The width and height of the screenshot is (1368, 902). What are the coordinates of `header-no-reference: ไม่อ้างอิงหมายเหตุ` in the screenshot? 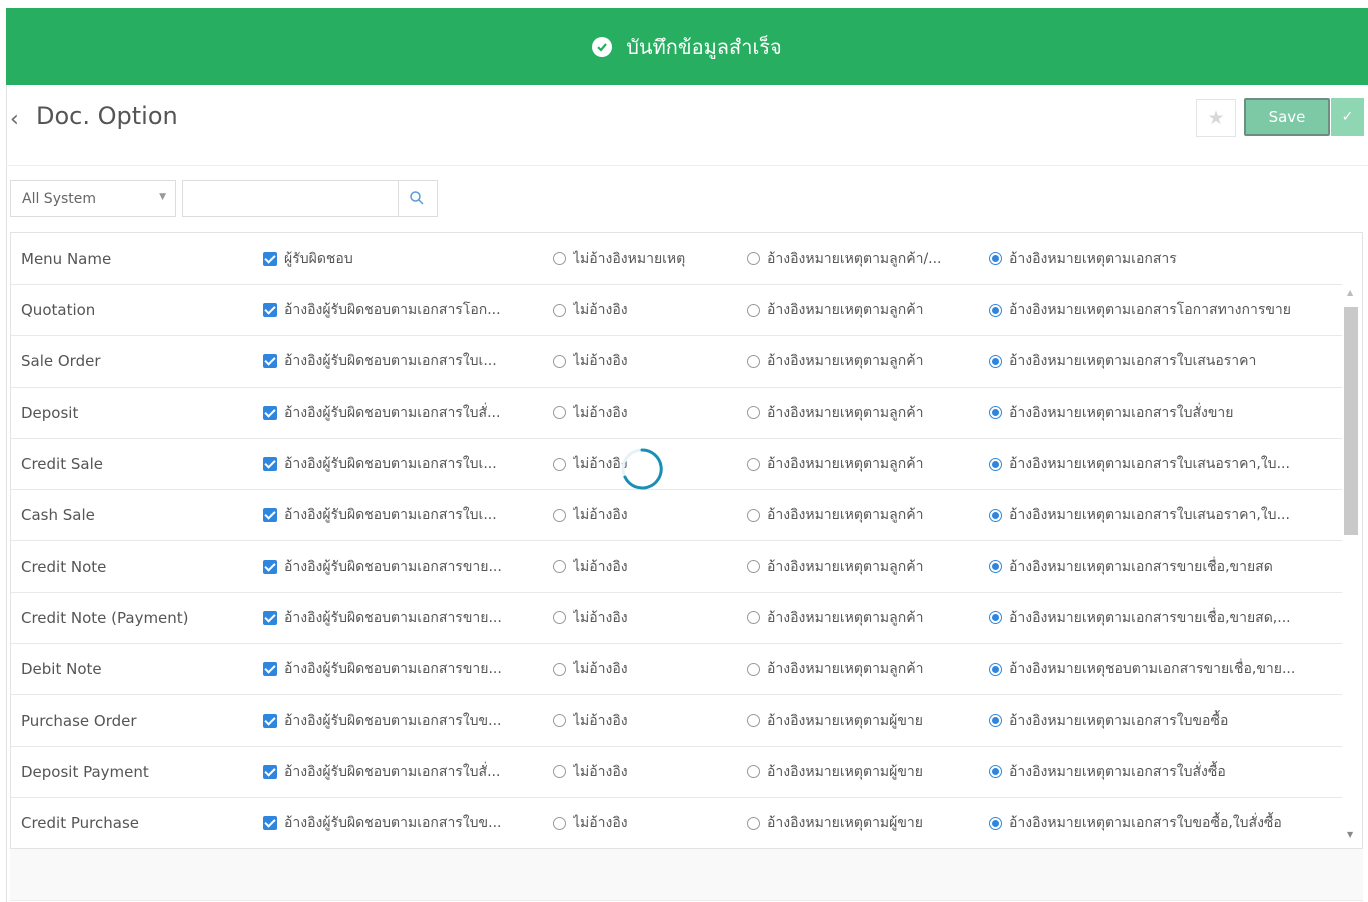 It's located at (643, 258).